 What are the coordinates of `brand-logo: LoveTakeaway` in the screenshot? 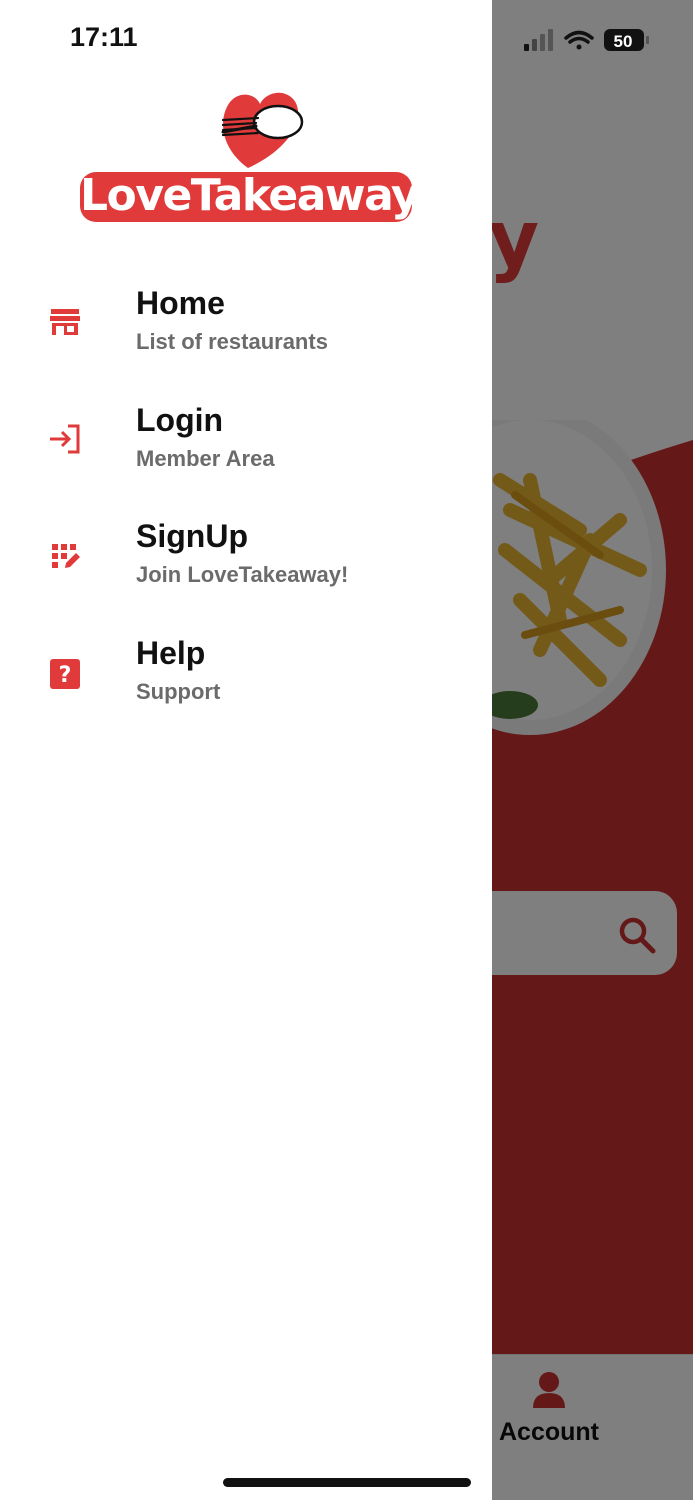 It's located at (250, 168).